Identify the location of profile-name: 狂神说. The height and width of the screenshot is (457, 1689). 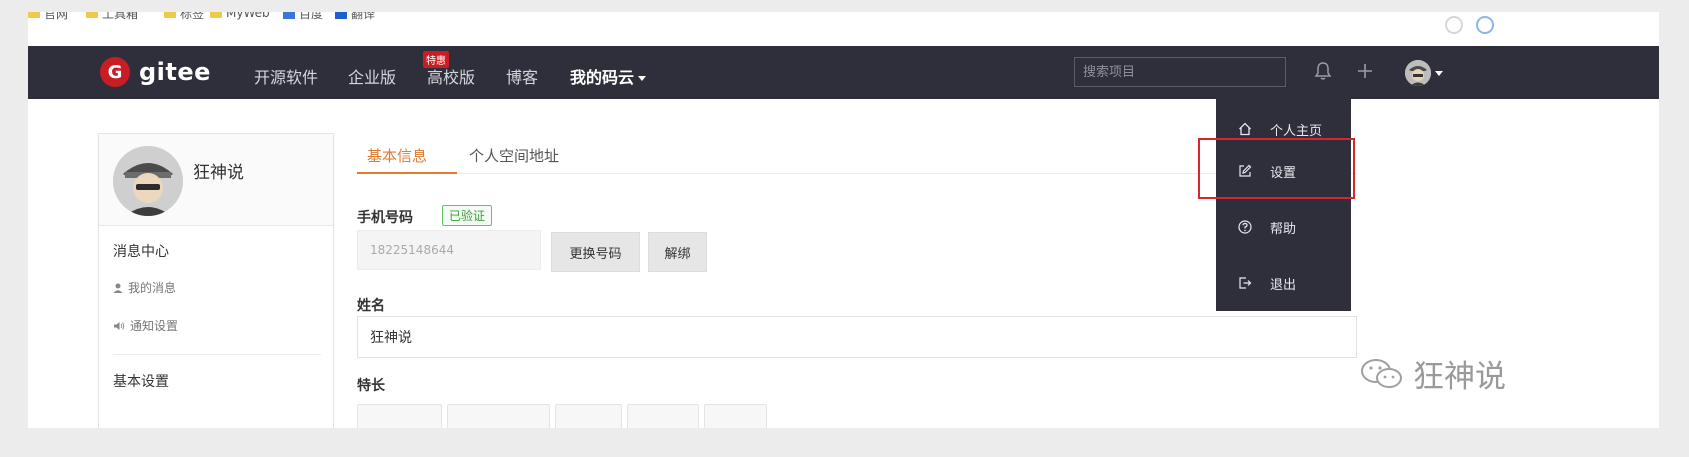
(218, 170).